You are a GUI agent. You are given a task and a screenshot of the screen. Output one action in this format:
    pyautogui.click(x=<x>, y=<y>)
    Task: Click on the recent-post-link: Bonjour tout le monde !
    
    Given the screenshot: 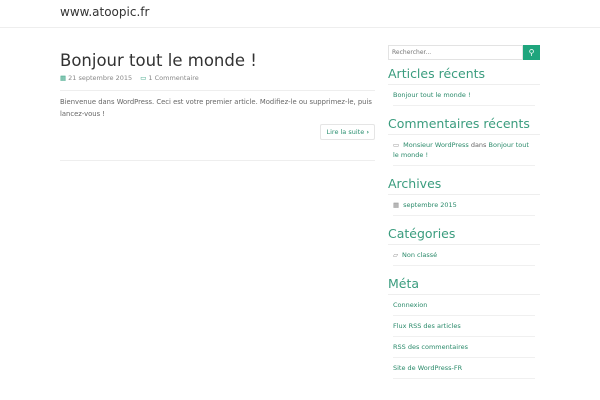 What is the action you would take?
    pyautogui.click(x=464, y=95)
    